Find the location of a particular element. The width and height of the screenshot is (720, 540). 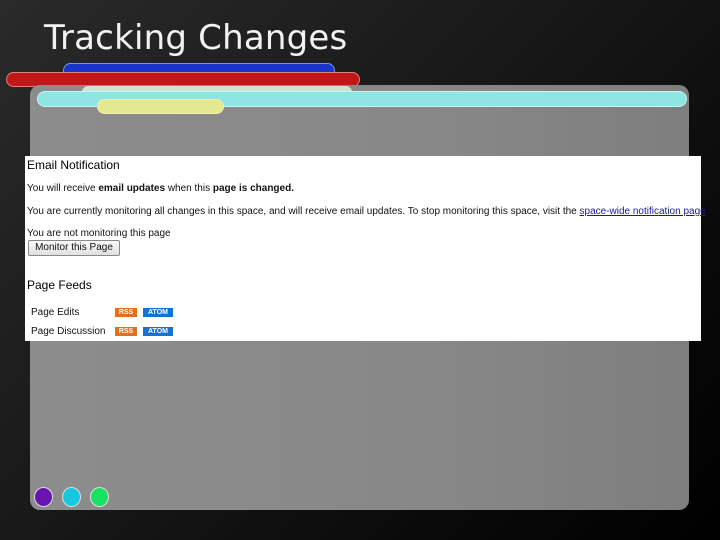

feed-row-page-edits: Page Edits RSS ATOM is located at coordinates (105, 312).